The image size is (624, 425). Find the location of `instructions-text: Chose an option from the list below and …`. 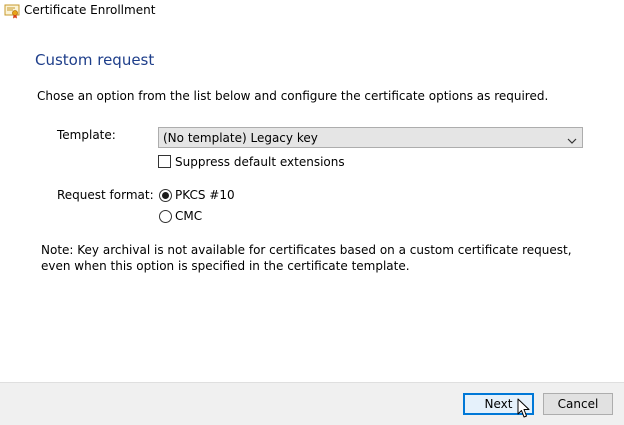

instructions-text: Chose an option from the list below and … is located at coordinates (293, 96).